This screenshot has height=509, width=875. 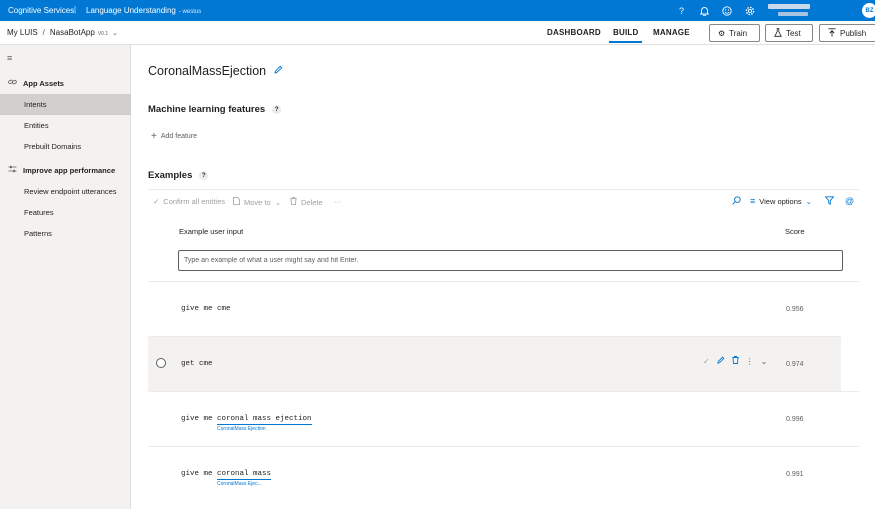 I want to click on sidebar-item-review-endpoint-utterances: Review endpoint utterances, so click(x=65, y=191).